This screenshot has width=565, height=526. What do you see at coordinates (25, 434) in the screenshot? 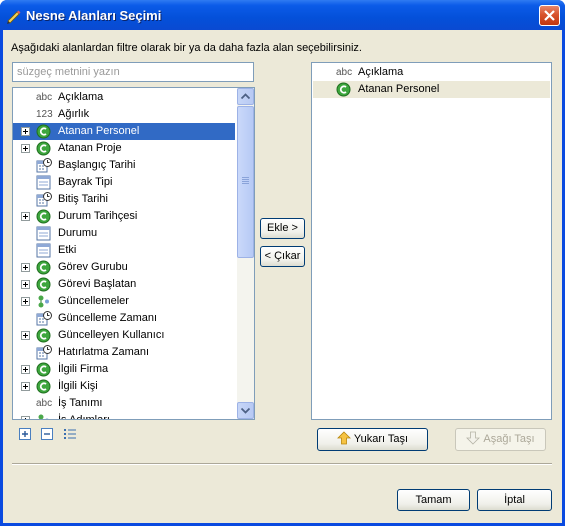
I see `expand-all-icon` at bounding box center [25, 434].